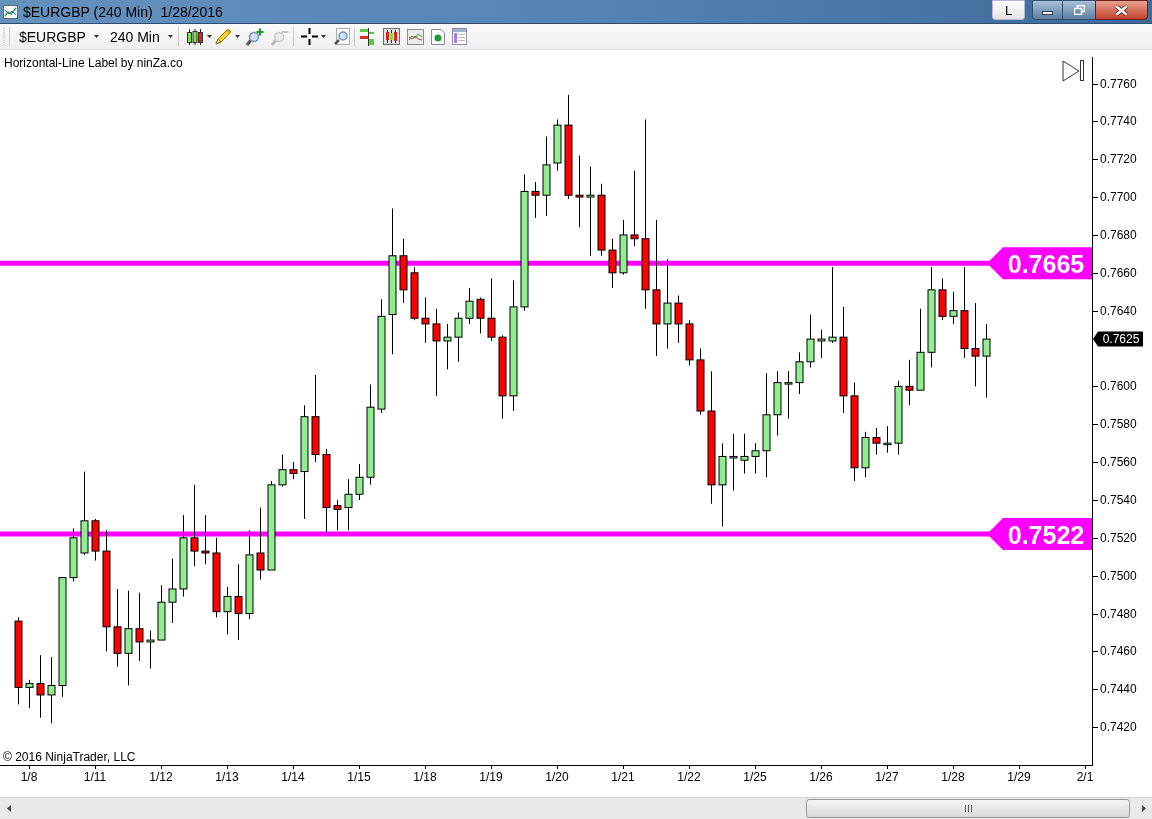 This screenshot has width=1152, height=819. Describe the element at coordinates (10, 11) in the screenshot. I see `chart-icon` at that location.